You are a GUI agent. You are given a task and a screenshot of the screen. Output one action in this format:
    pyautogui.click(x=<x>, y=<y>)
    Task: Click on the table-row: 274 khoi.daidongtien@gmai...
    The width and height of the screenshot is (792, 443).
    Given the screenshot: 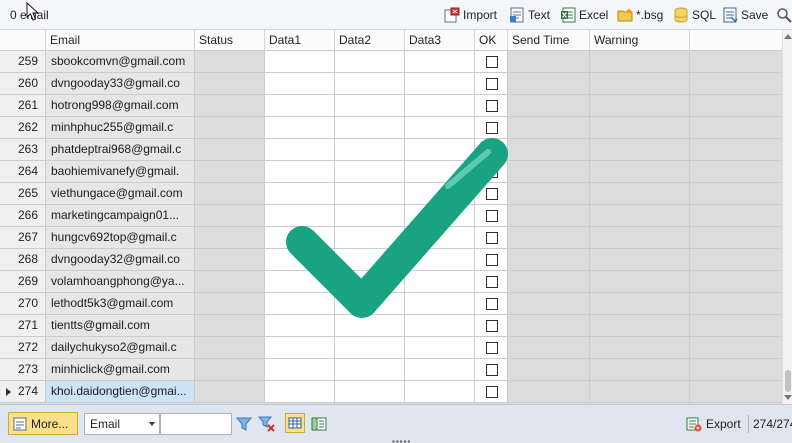 What is the action you would take?
    pyautogui.click(x=391, y=392)
    